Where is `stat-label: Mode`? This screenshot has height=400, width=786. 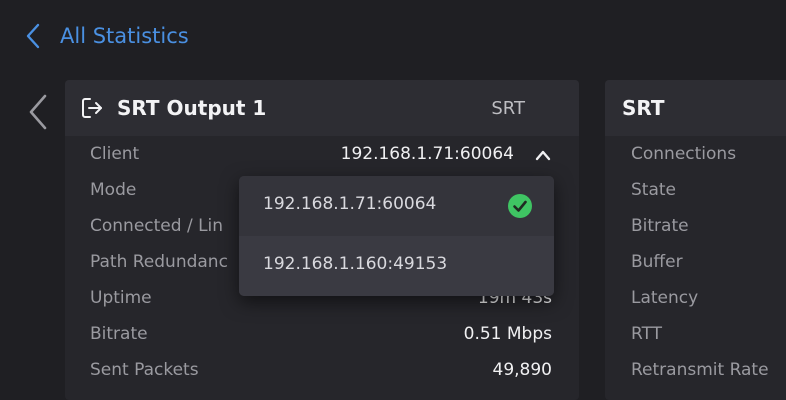
stat-label: Mode is located at coordinates (113, 190).